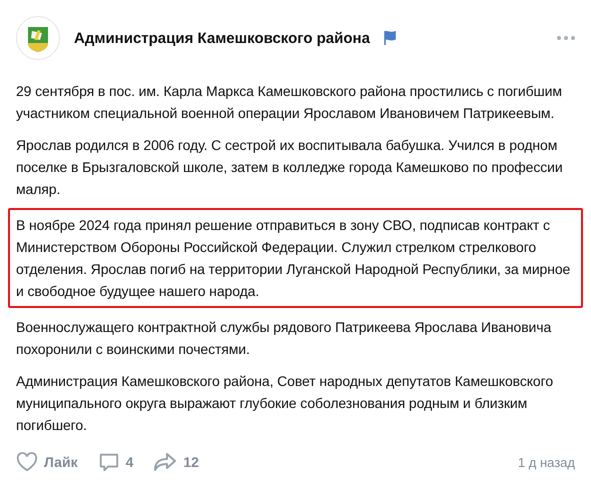 The height and width of the screenshot is (493, 591). Describe the element at coordinates (109, 462) in the screenshot. I see `comment-icon` at that location.